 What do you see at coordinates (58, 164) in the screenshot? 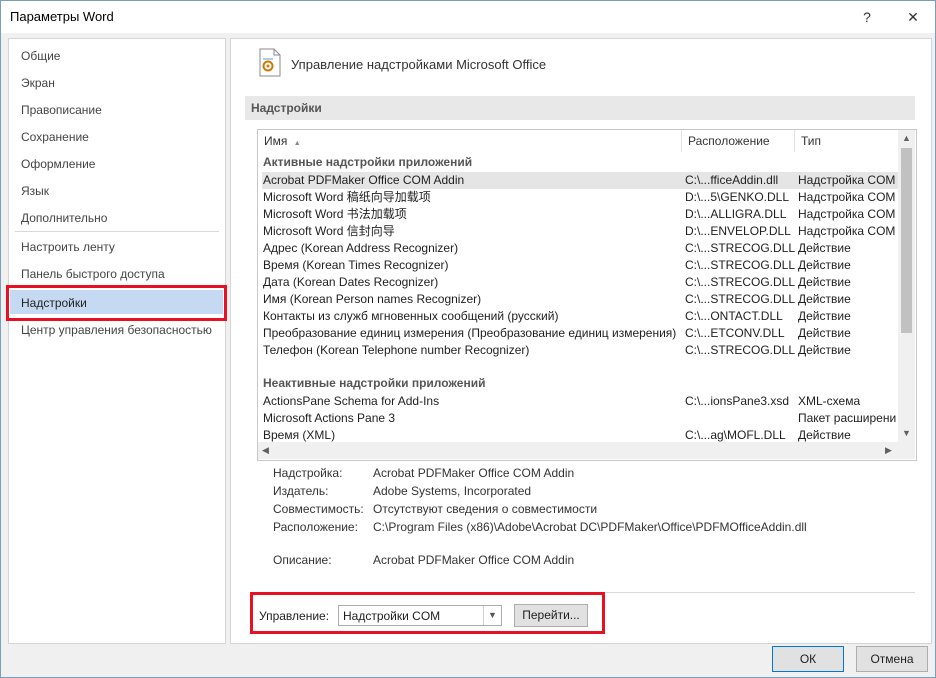
I see `sidebar-item-design: Оформление` at bounding box center [58, 164].